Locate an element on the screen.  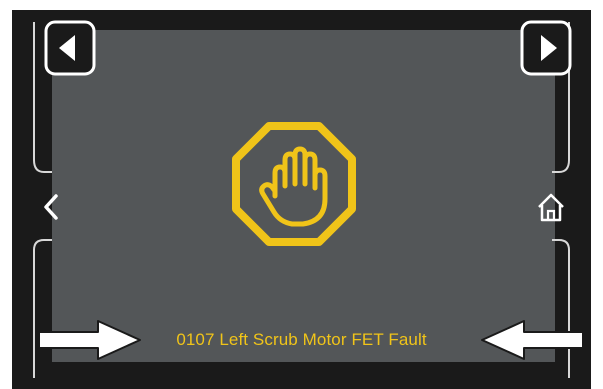
triangle-right-icon is located at coordinates (546, 48).